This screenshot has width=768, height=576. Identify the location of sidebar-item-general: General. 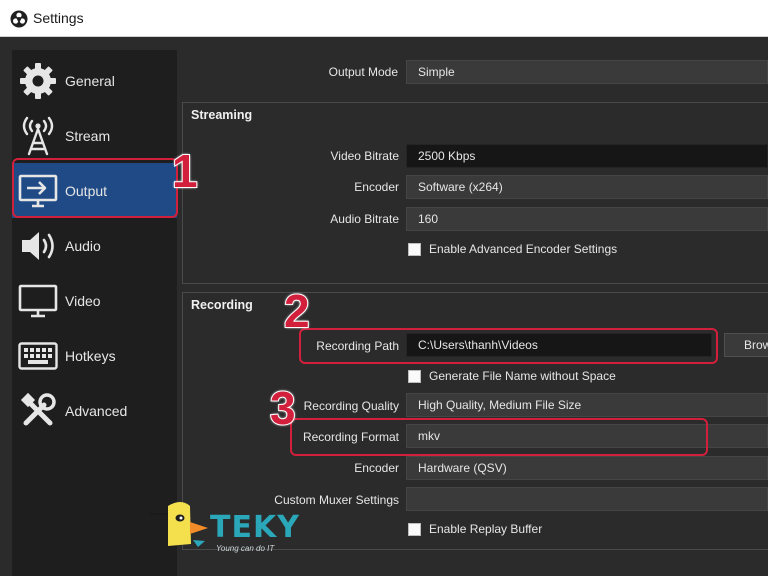
(94, 80).